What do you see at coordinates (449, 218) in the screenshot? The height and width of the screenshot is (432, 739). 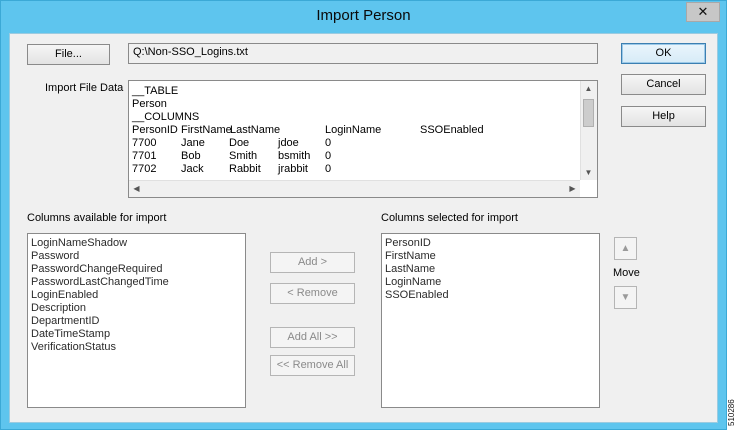 I see `selected-columns-label: Columns selected for import` at bounding box center [449, 218].